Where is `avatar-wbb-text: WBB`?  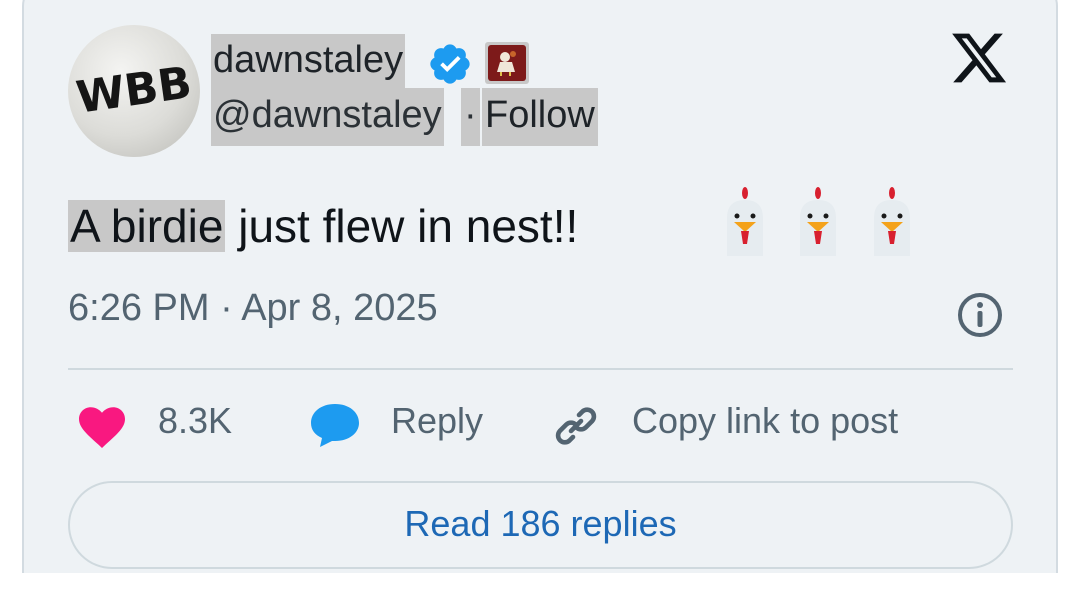 avatar-wbb-text: WBB is located at coordinates (134, 90).